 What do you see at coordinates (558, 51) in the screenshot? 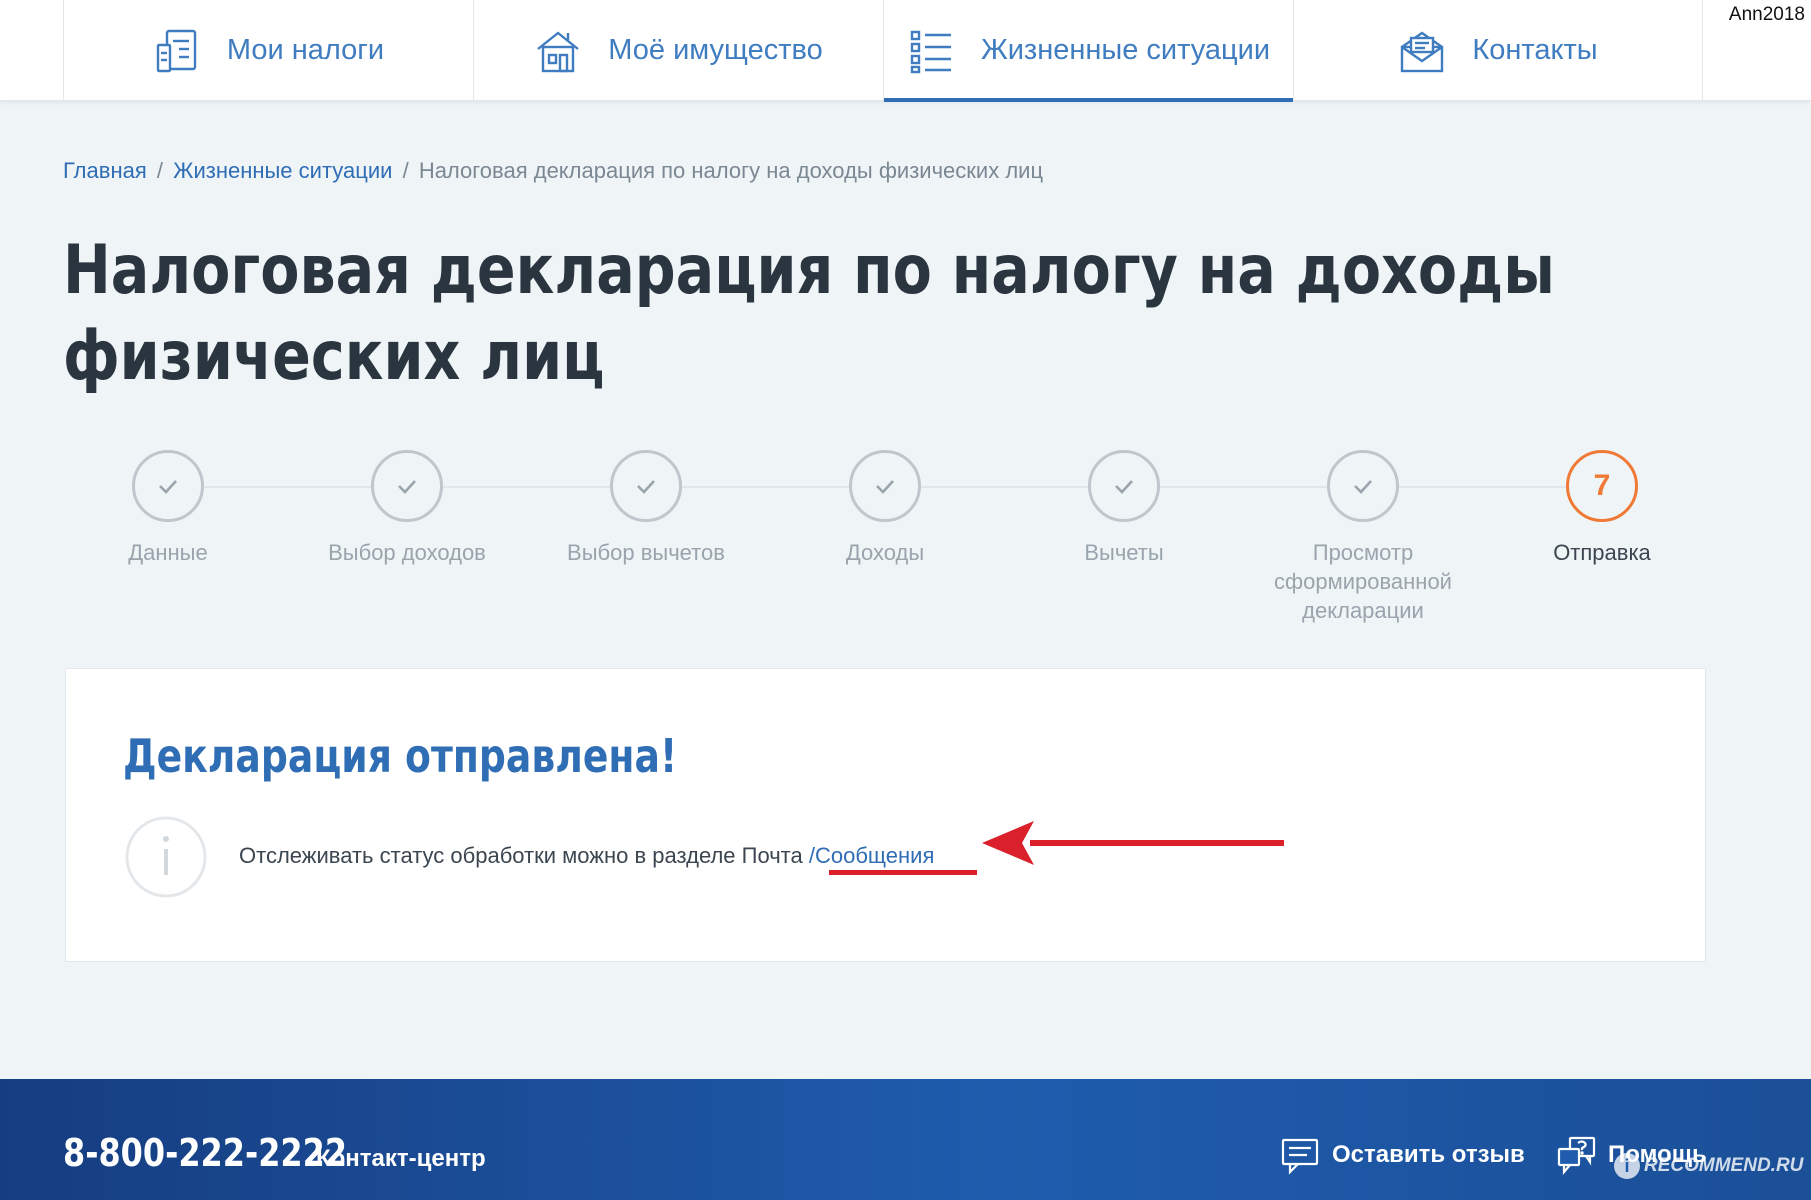
I see `property-house-icon` at bounding box center [558, 51].